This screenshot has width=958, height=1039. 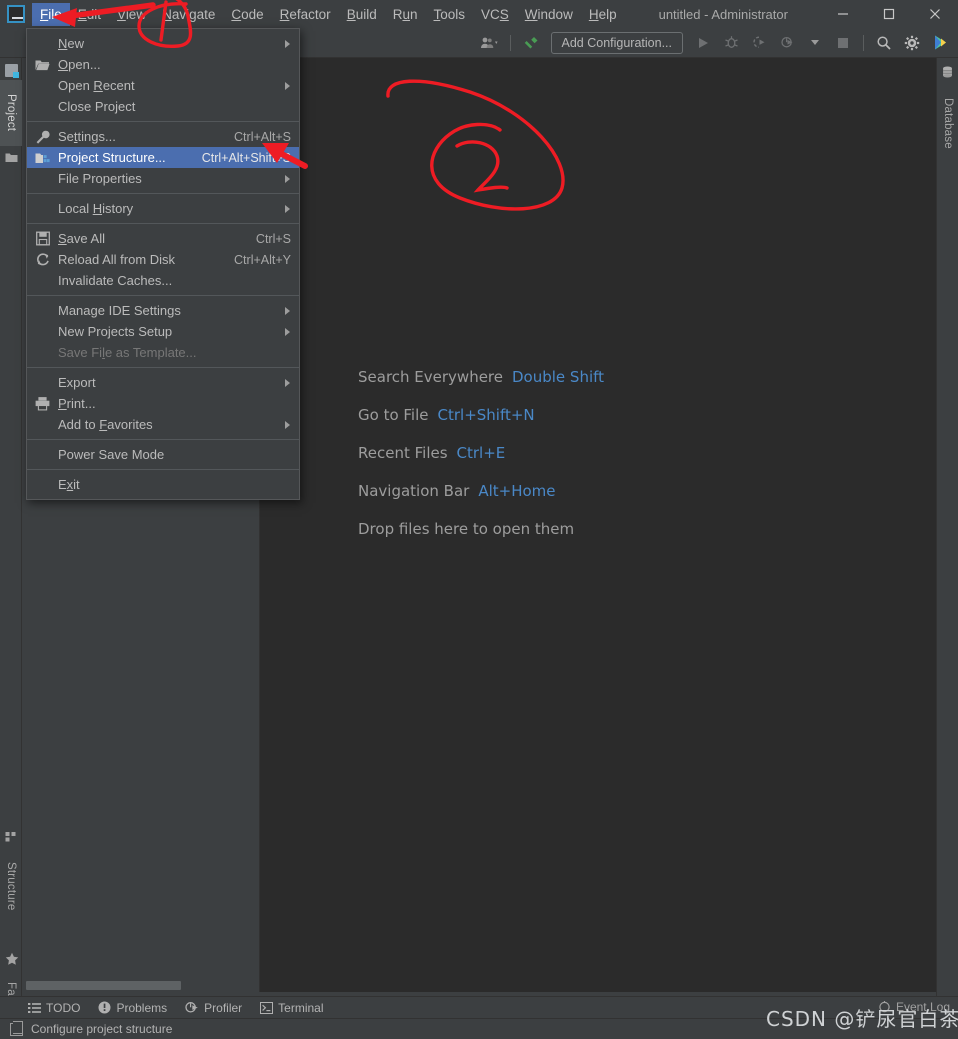 I want to click on menu-item-label: Export, so click(x=77, y=382).